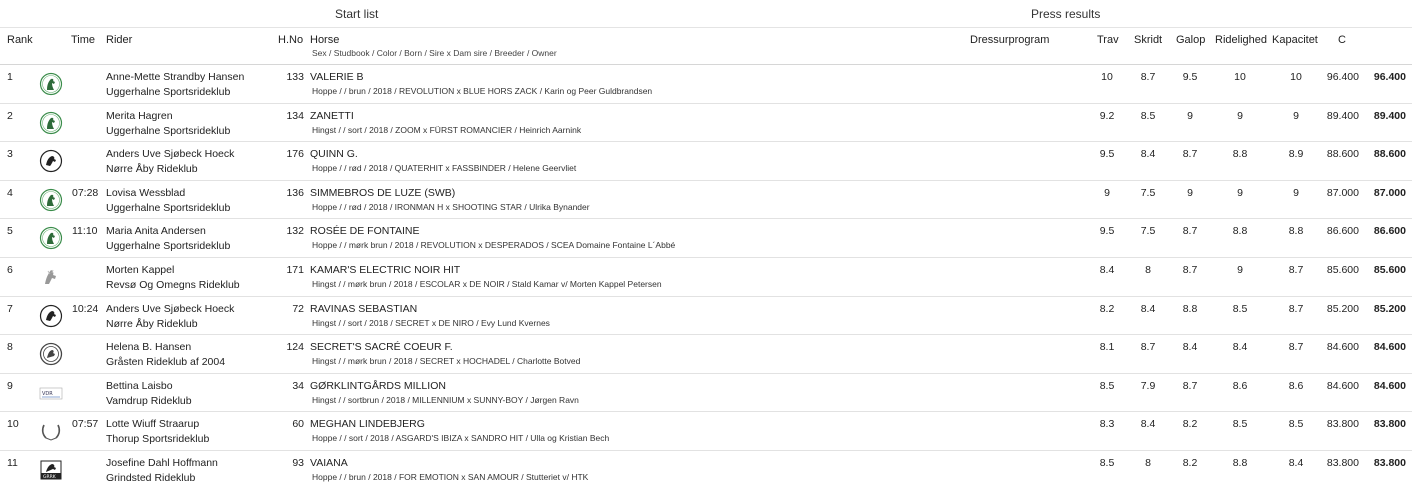  What do you see at coordinates (140, 270) in the screenshot?
I see `rider-name: Morten Kappel` at bounding box center [140, 270].